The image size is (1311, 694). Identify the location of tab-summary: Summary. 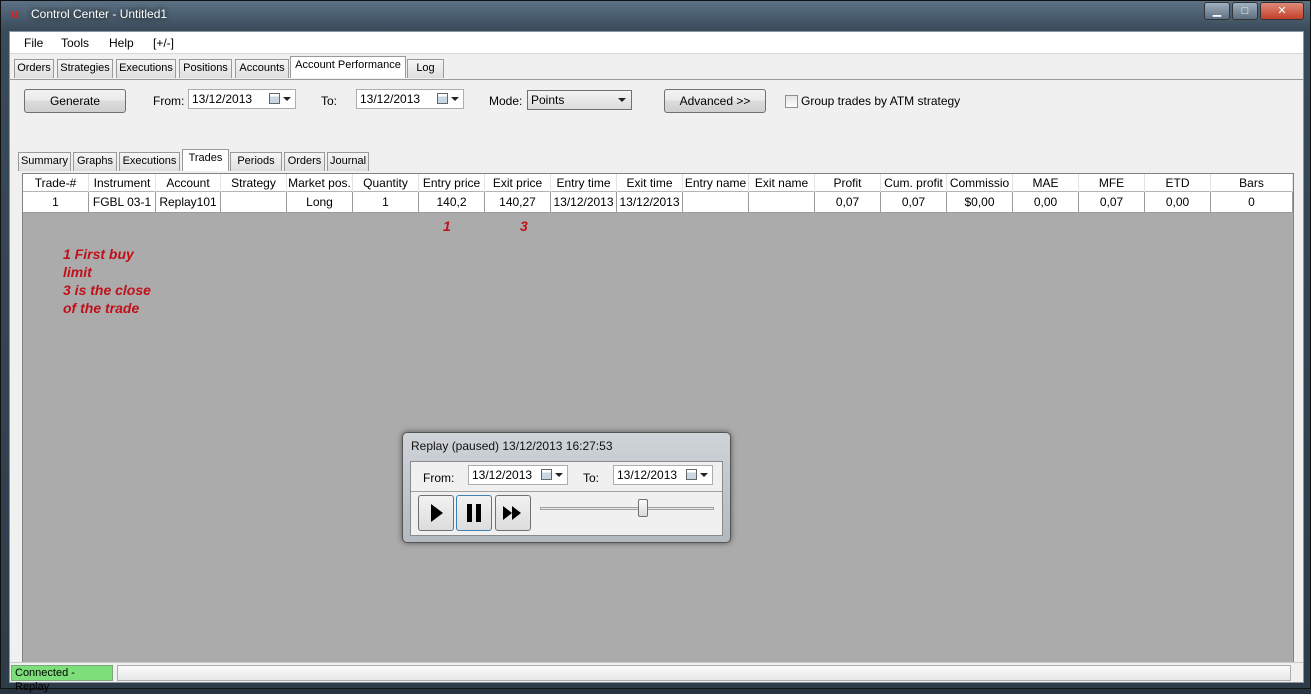
(44, 161).